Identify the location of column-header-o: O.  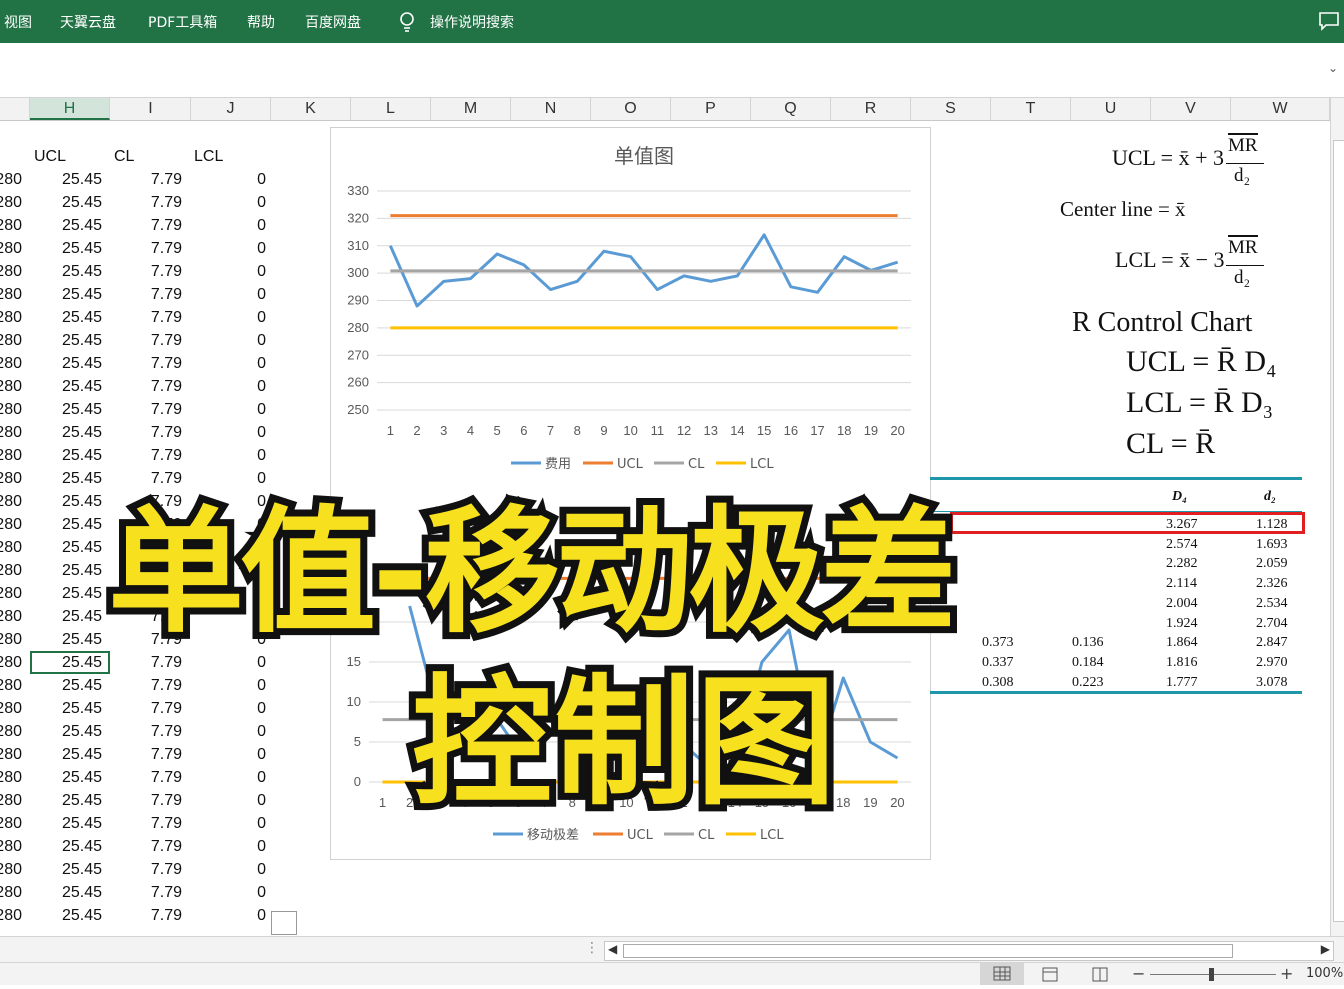
(631, 109).